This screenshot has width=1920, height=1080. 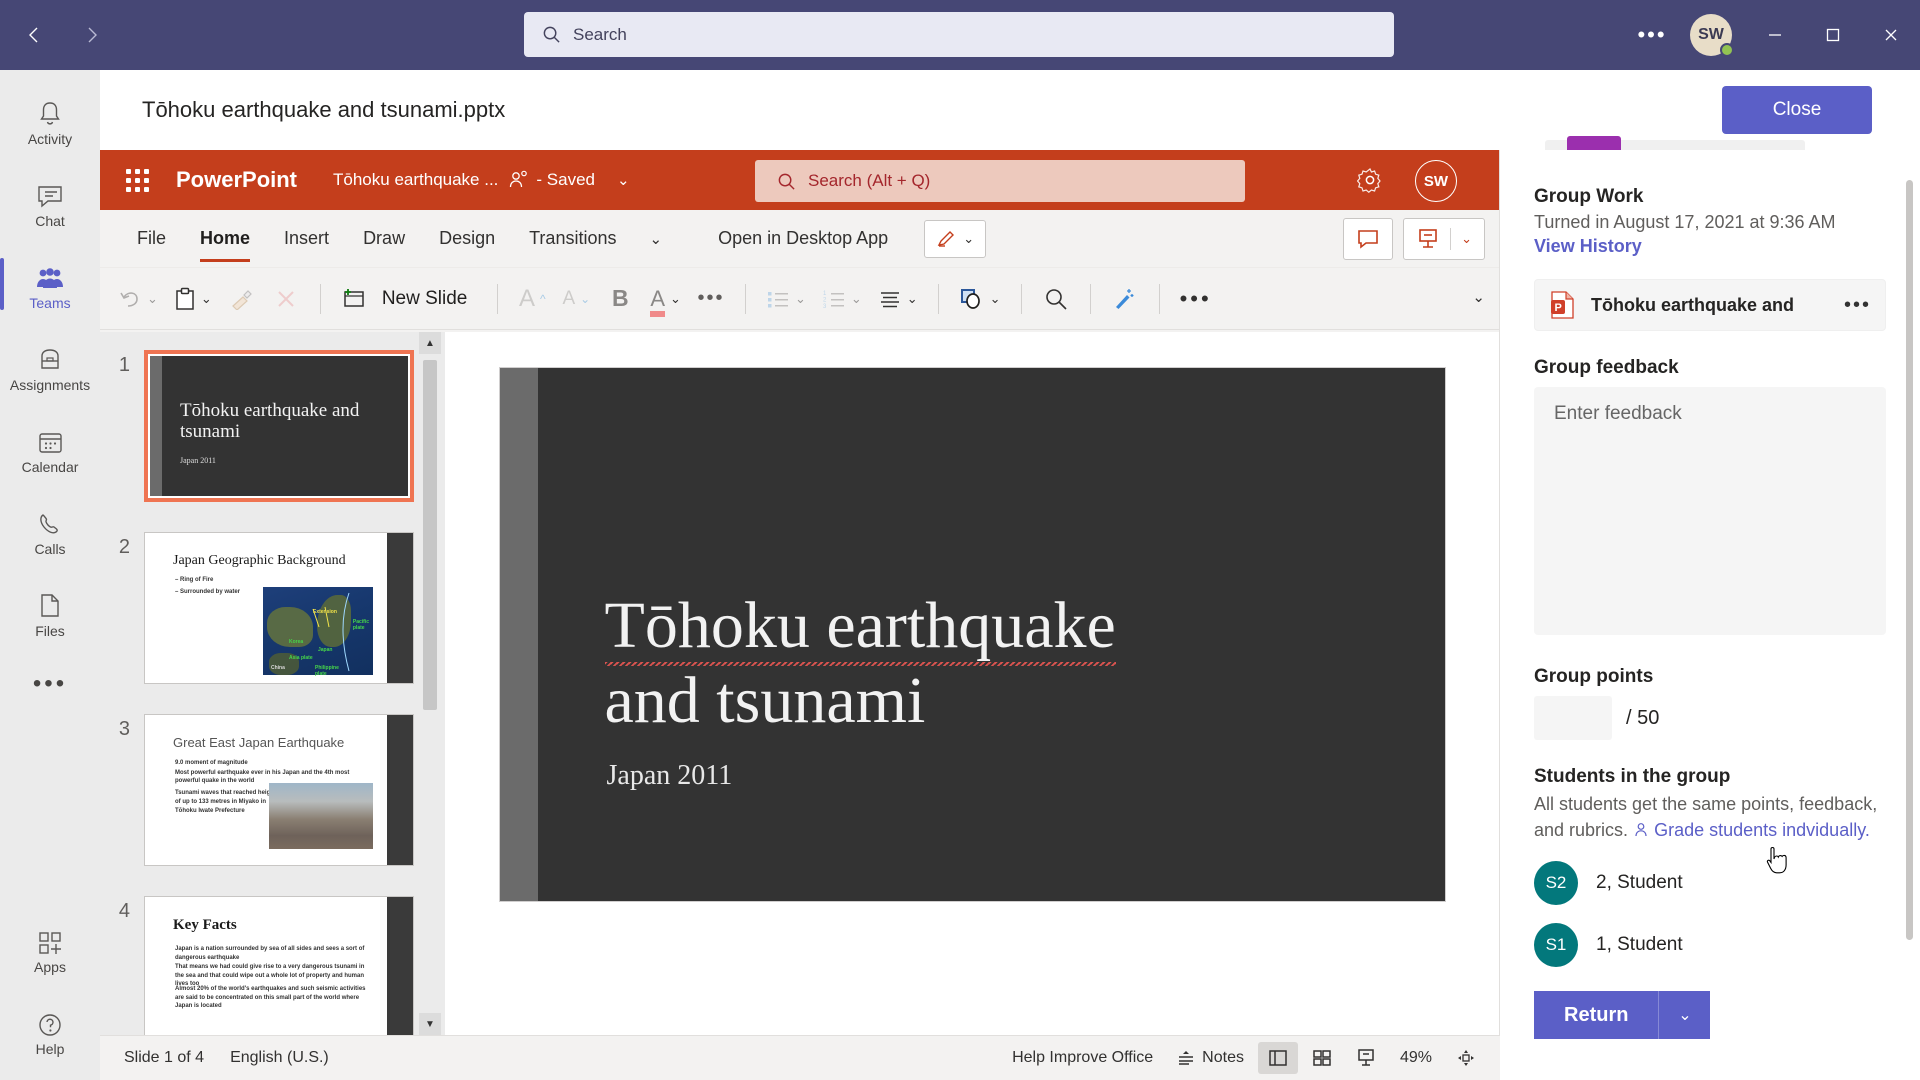 What do you see at coordinates (800, 299) in the screenshot?
I see `bullets-chevron-down-icon: ⌄` at bounding box center [800, 299].